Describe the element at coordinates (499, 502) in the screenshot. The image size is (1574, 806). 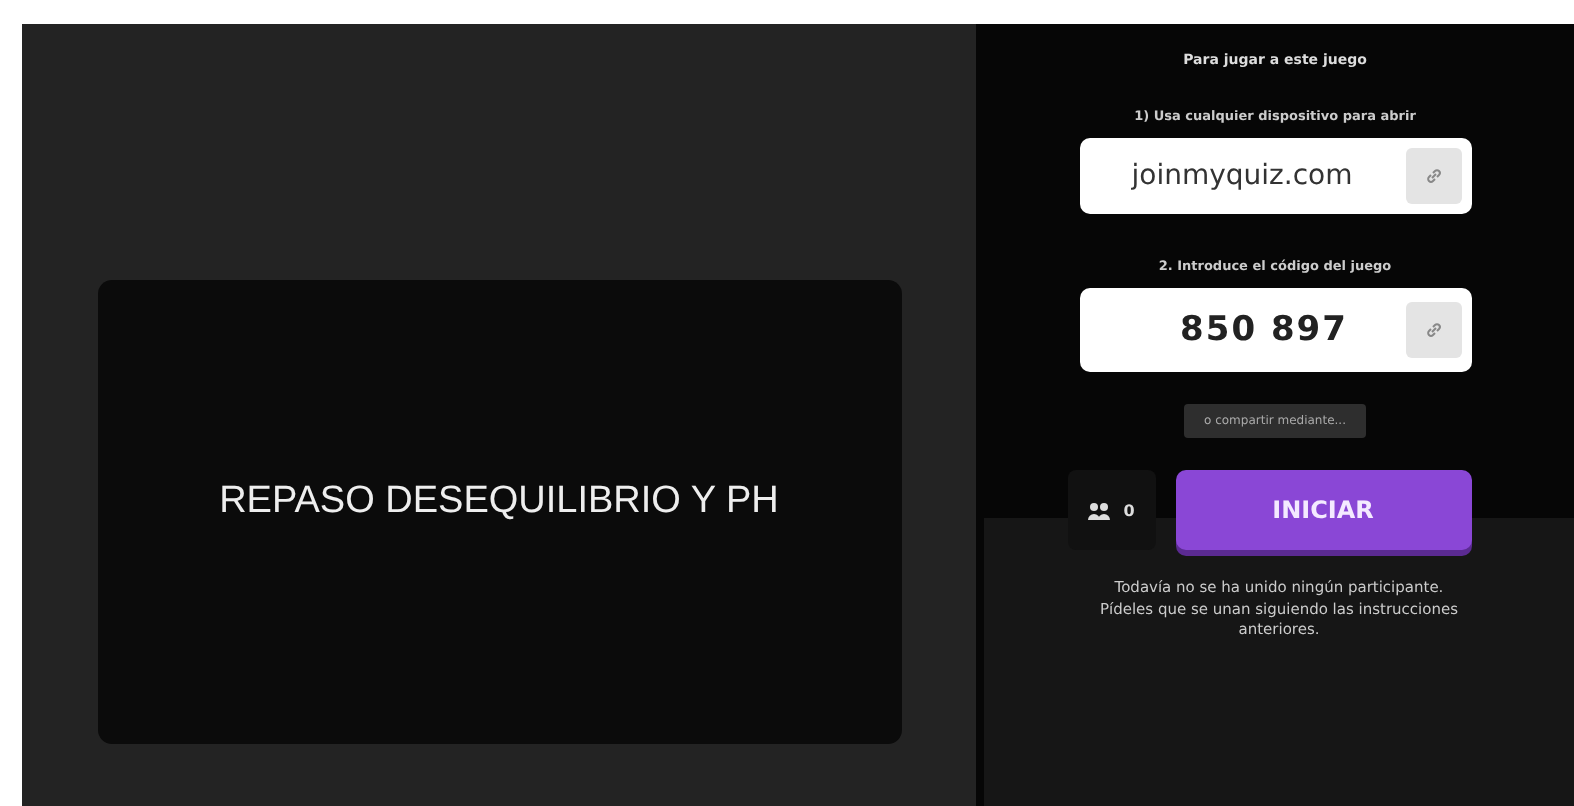
I see `quiz-title: REPASO DESEQUILIBRIO Y PH` at that location.